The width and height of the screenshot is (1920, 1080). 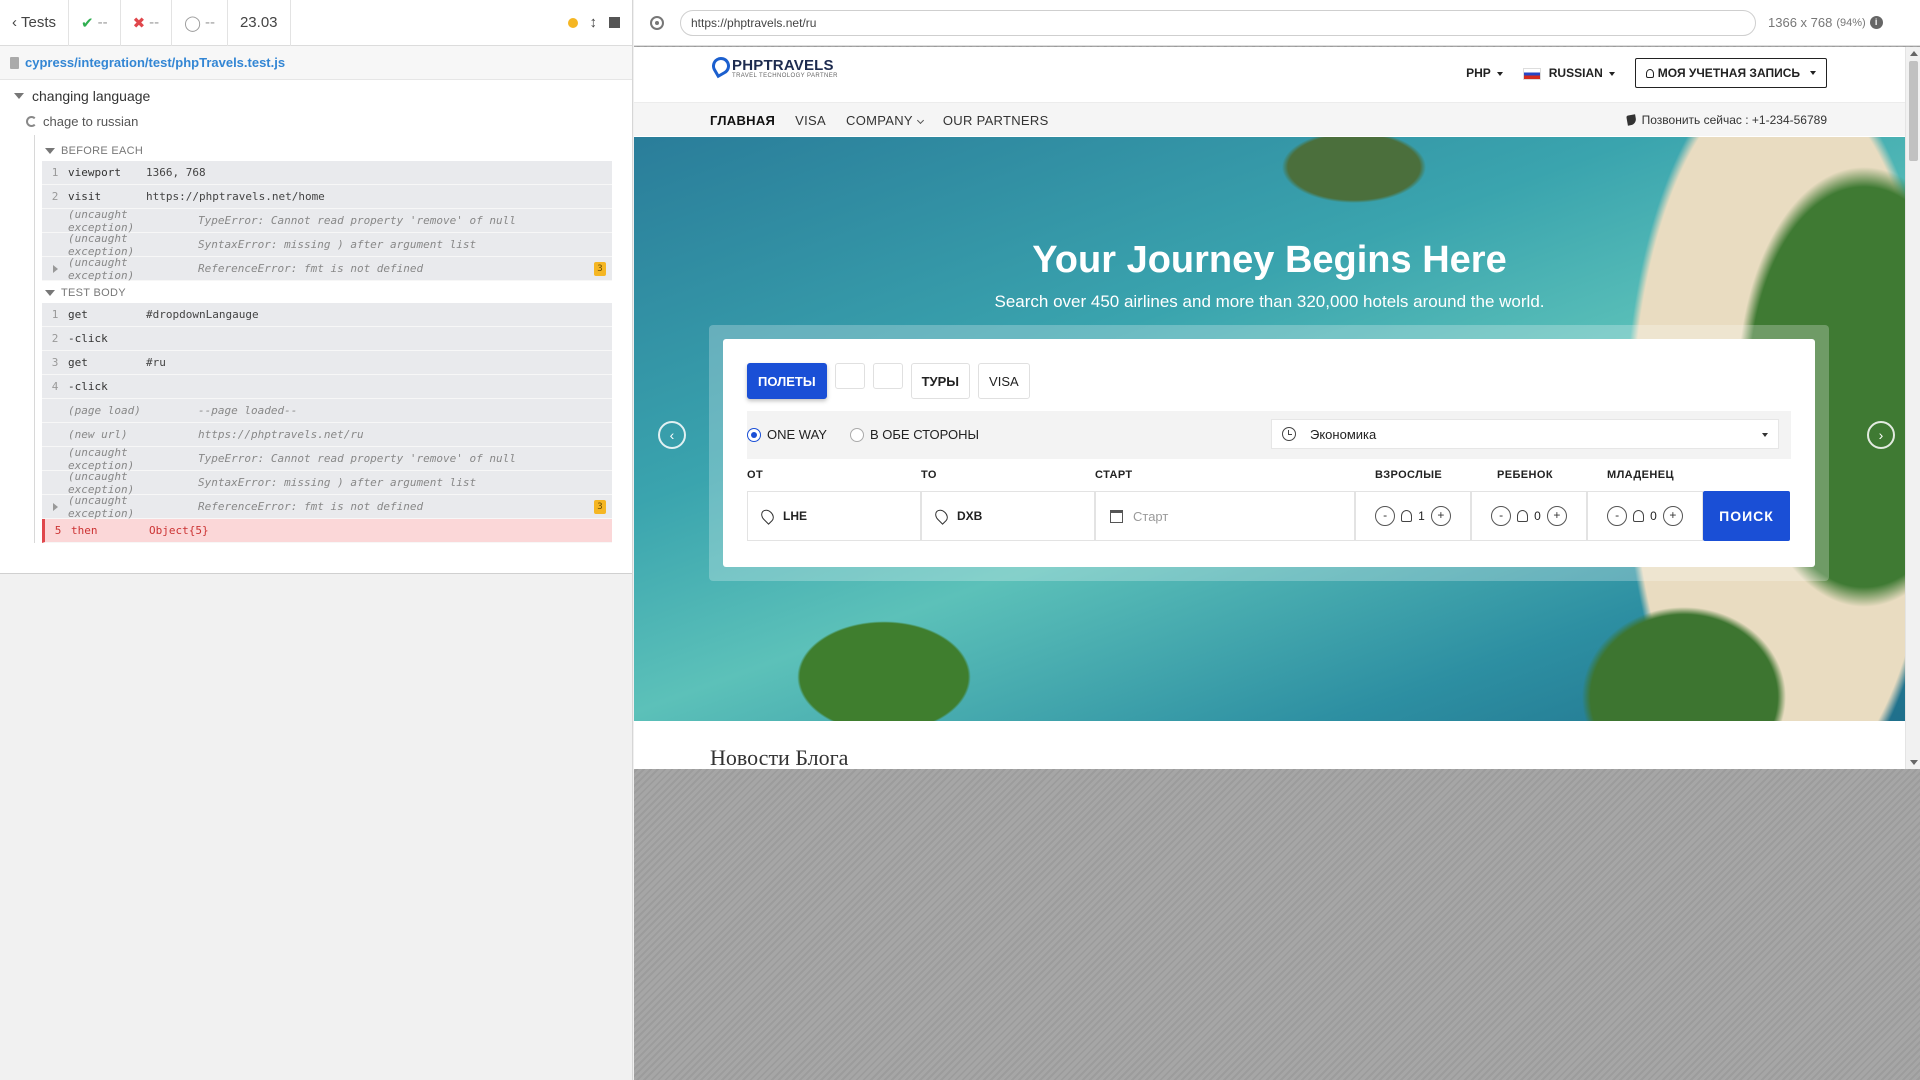 What do you see at coordinates (1556, 516) in the screenshot?
I see `child-plus-button: +` at bounding box center [1556, 516].